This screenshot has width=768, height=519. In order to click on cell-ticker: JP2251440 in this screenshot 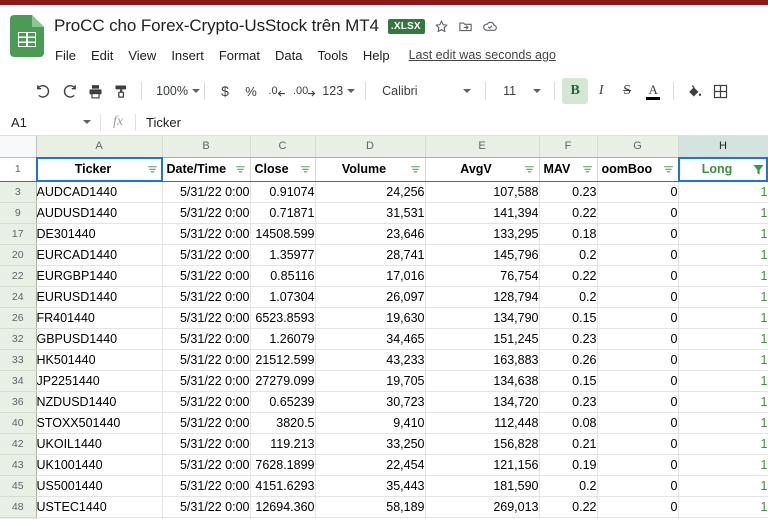, I will do `click(99, 381)`.